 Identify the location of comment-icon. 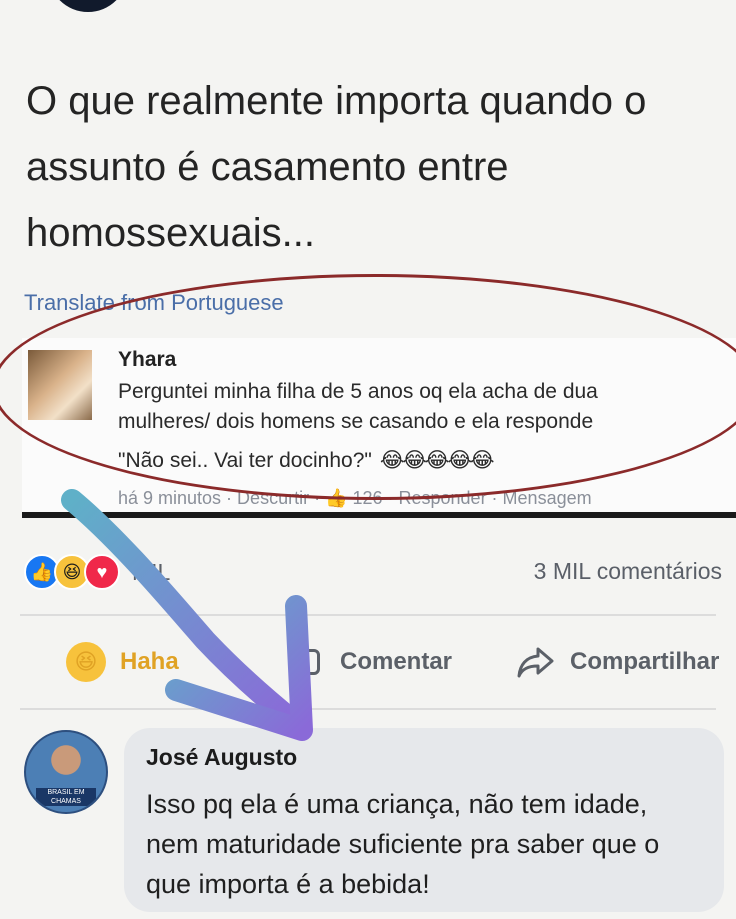
(308, 662).